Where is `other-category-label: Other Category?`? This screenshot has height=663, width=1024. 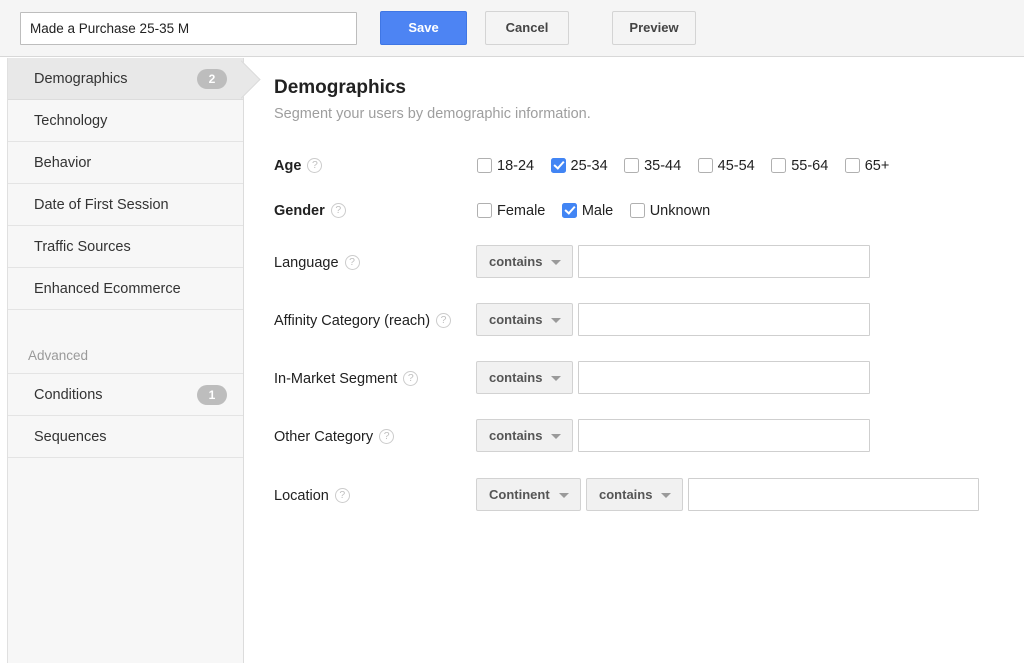 other-category-label: Other Category? is located at coordinates (334, 437).